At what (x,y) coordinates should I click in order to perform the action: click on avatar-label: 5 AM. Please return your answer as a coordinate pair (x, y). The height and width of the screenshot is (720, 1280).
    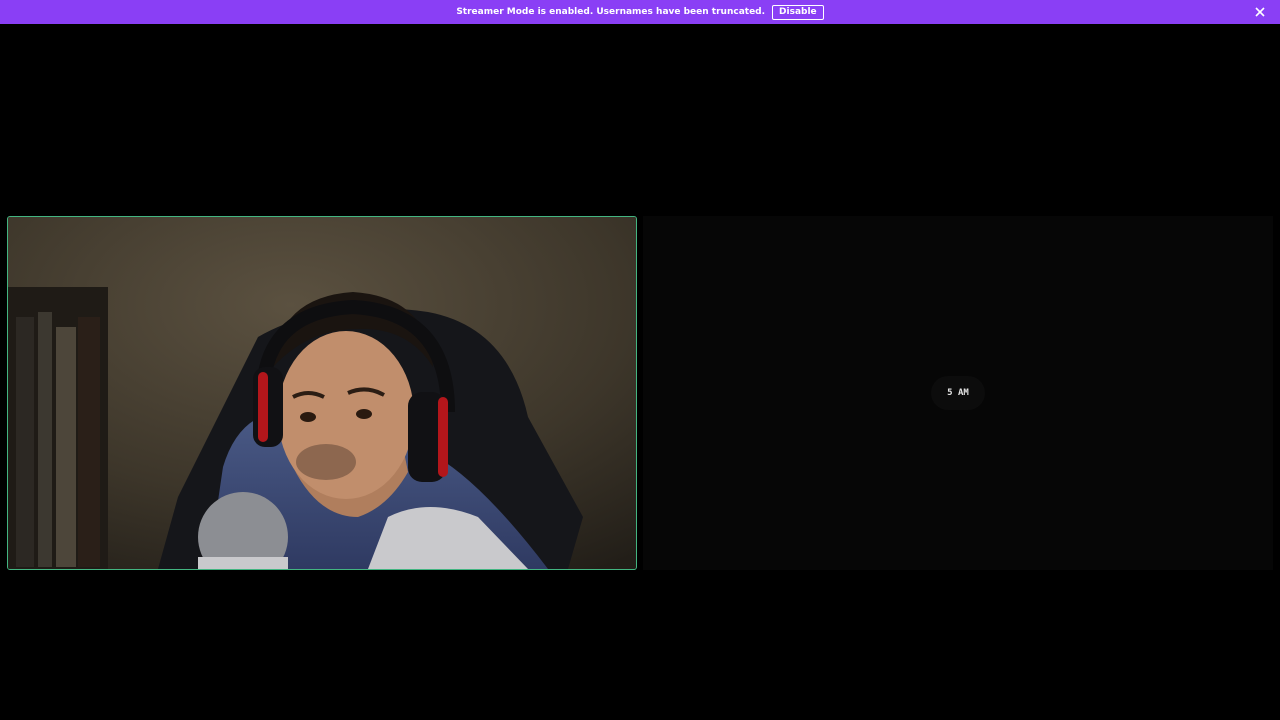
    Looking at the image, I should click on (958, 393).